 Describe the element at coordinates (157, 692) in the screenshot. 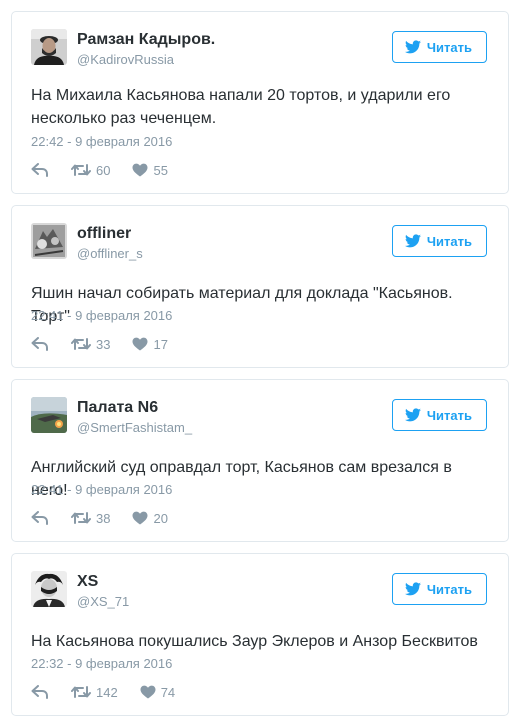

I see `like-button: 74` at that location.